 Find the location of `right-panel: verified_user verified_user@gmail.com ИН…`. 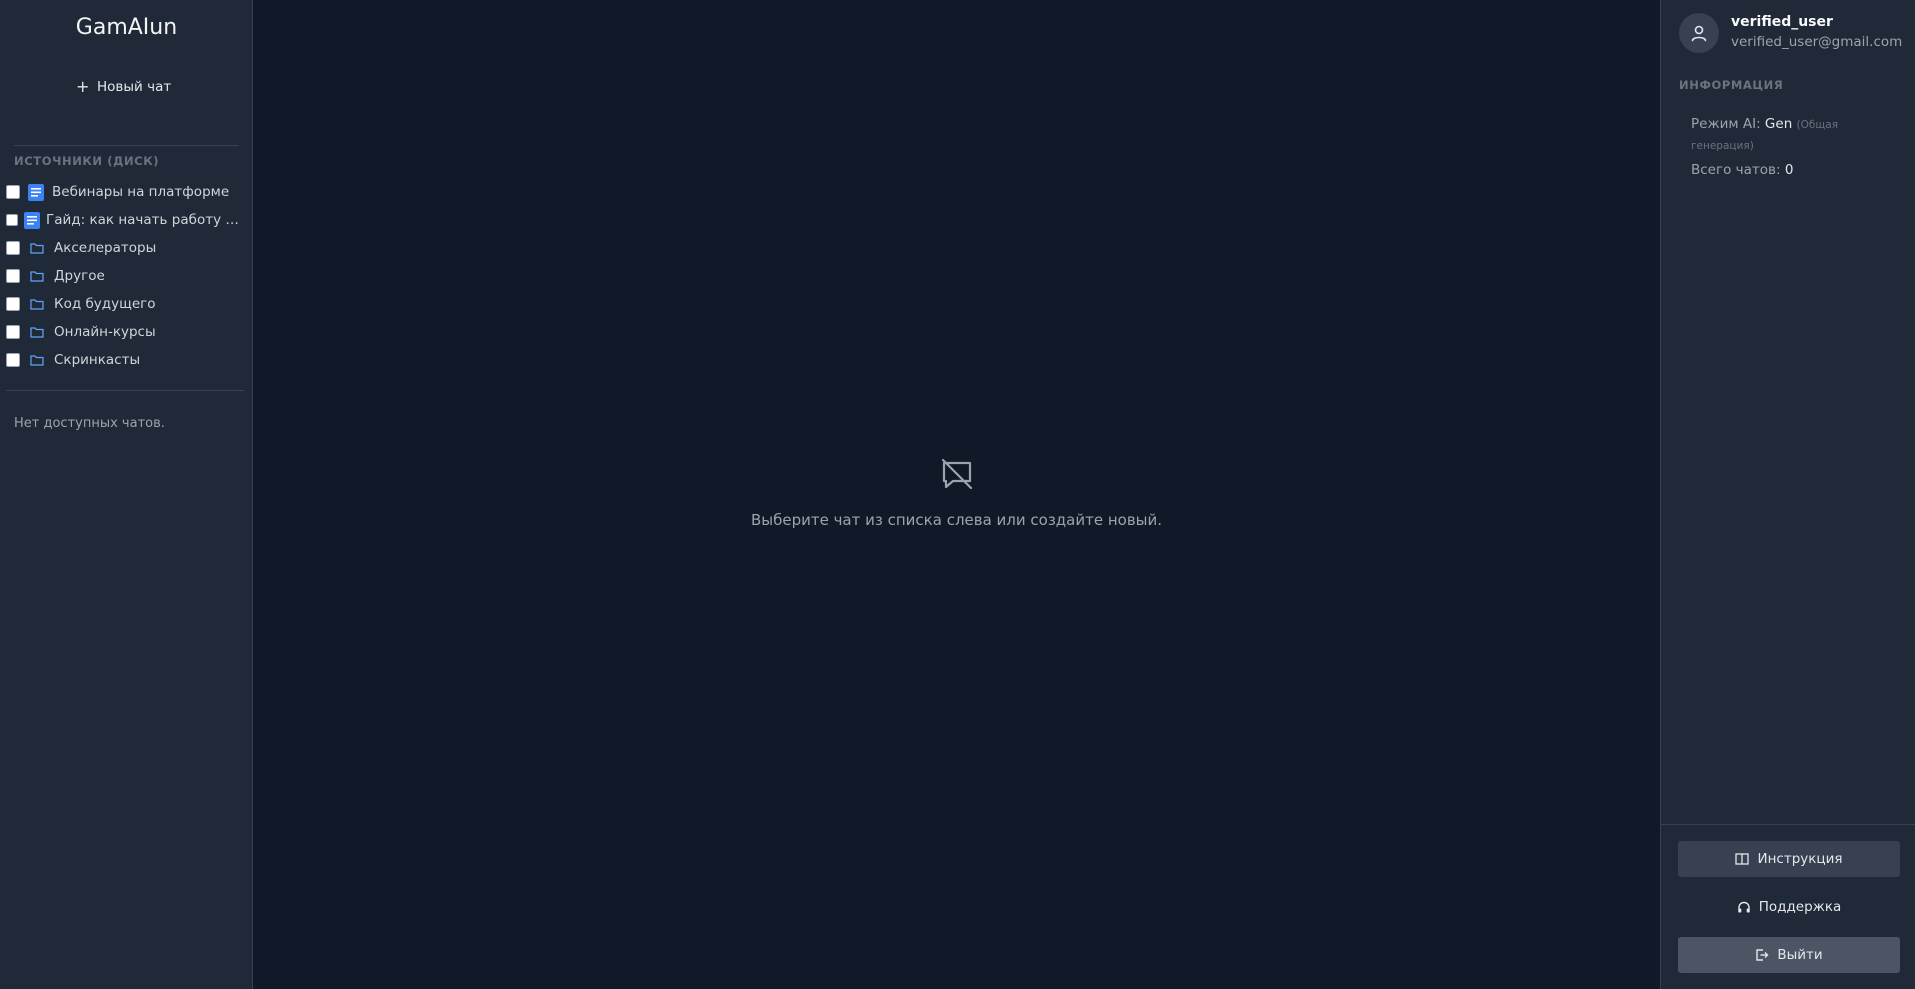

right-panel: verified_user verified_user@gmail.com ИН… is located at coordinates (1787, 494).